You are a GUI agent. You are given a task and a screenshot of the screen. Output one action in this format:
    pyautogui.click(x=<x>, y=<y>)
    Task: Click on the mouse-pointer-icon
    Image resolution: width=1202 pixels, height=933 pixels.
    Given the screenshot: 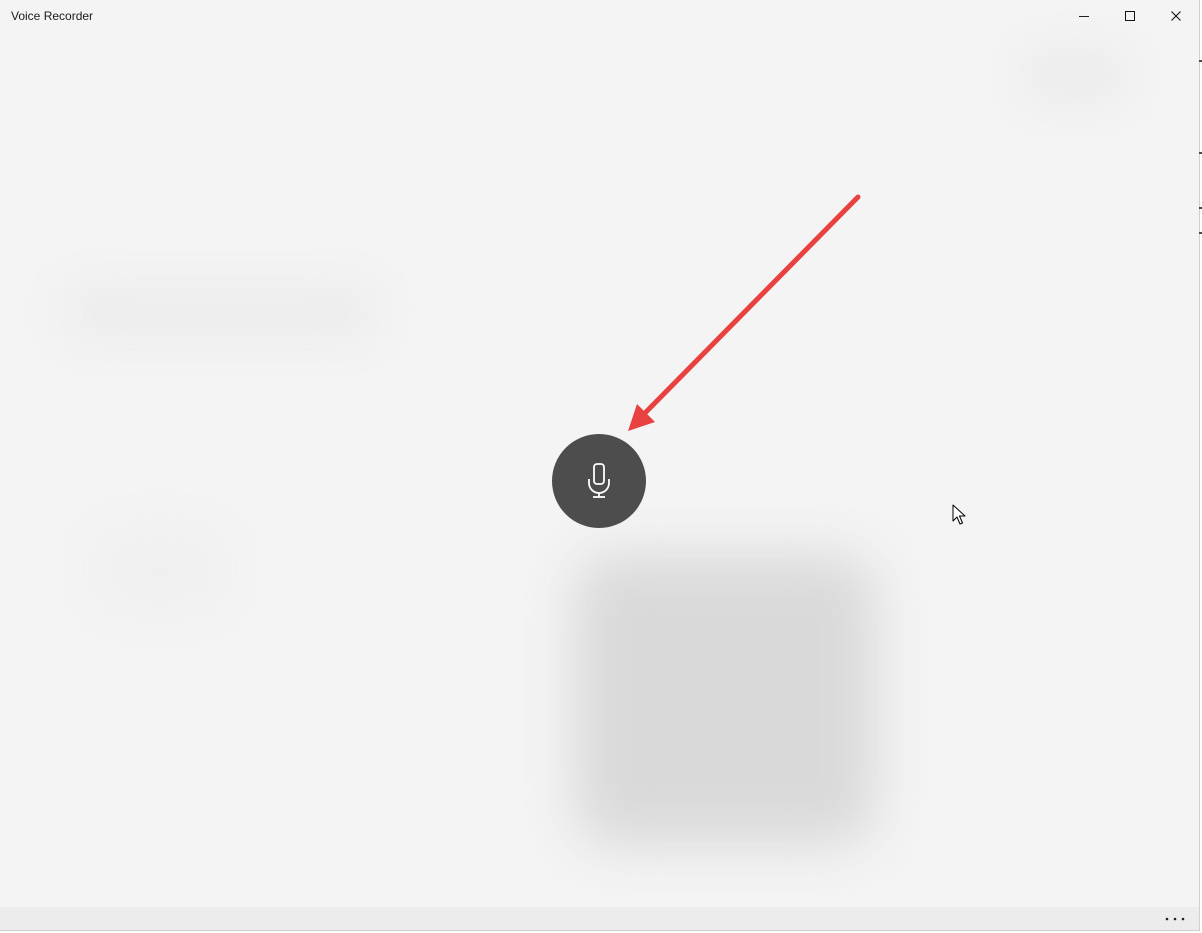 What is the action you would take?
    pyautogui.click(x=959, y=514)
    